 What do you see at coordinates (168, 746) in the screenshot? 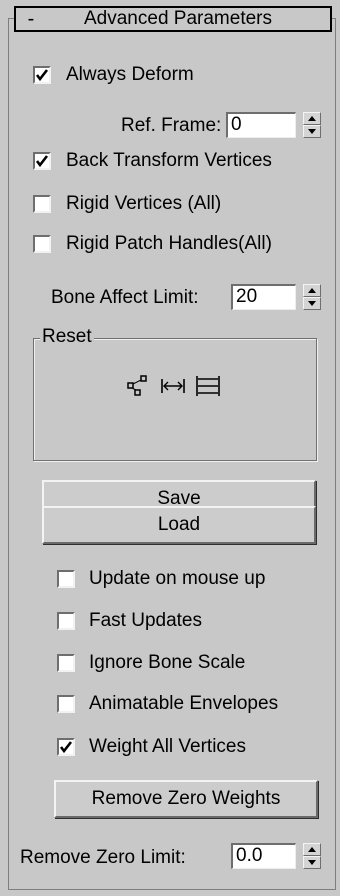
I see `weight-all-vertices-label: Weight All Vertices` at bounding box center [168, 746].